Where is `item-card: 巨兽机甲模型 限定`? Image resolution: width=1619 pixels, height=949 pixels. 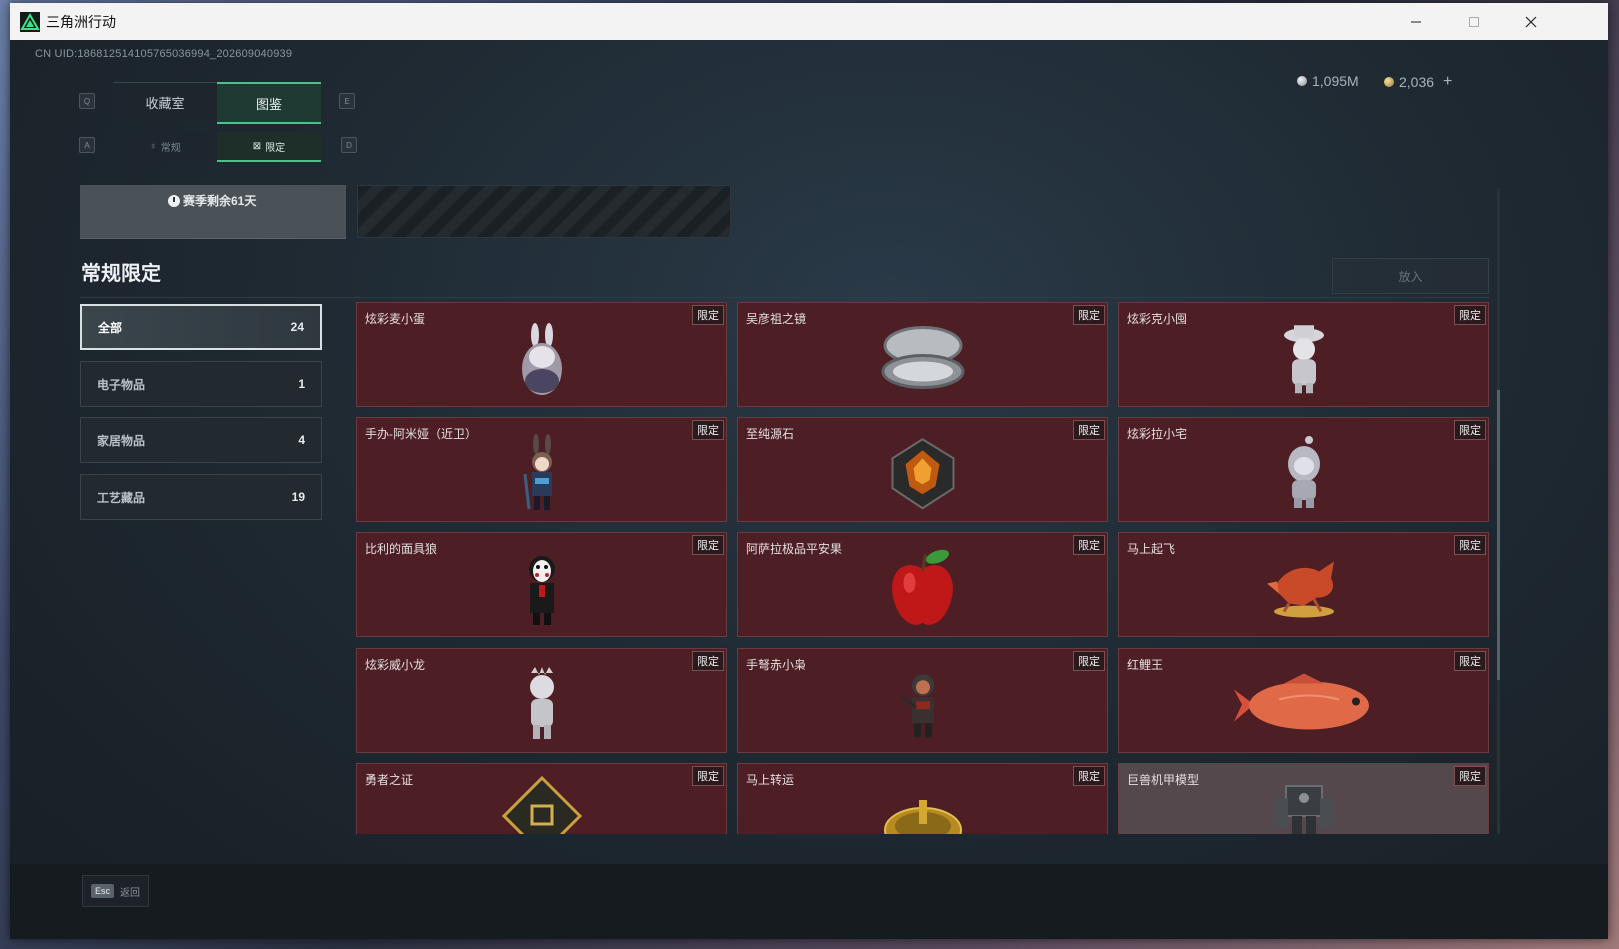 item-card: 巨兽机甲模型 限定 is located at coordinates (1303, 798).